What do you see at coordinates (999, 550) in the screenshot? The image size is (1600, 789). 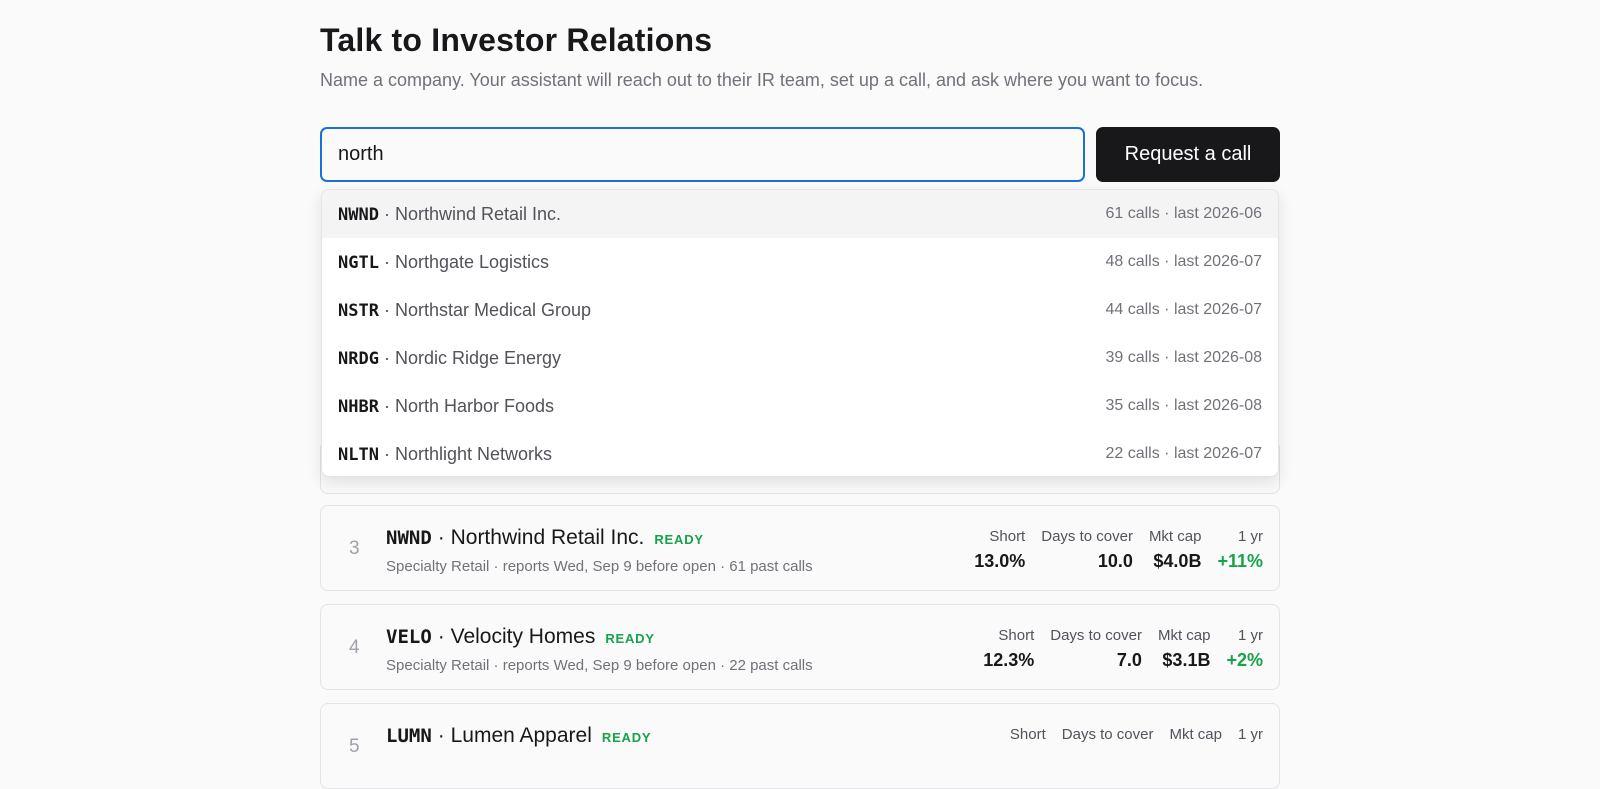 I see `stat-short: Short 13.0%` at bounding box center [999, 550].